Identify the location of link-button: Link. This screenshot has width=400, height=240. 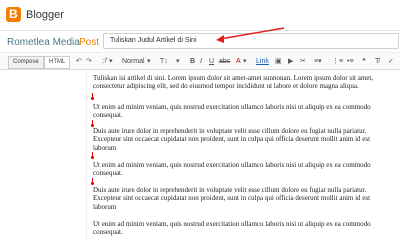
(262, 61).